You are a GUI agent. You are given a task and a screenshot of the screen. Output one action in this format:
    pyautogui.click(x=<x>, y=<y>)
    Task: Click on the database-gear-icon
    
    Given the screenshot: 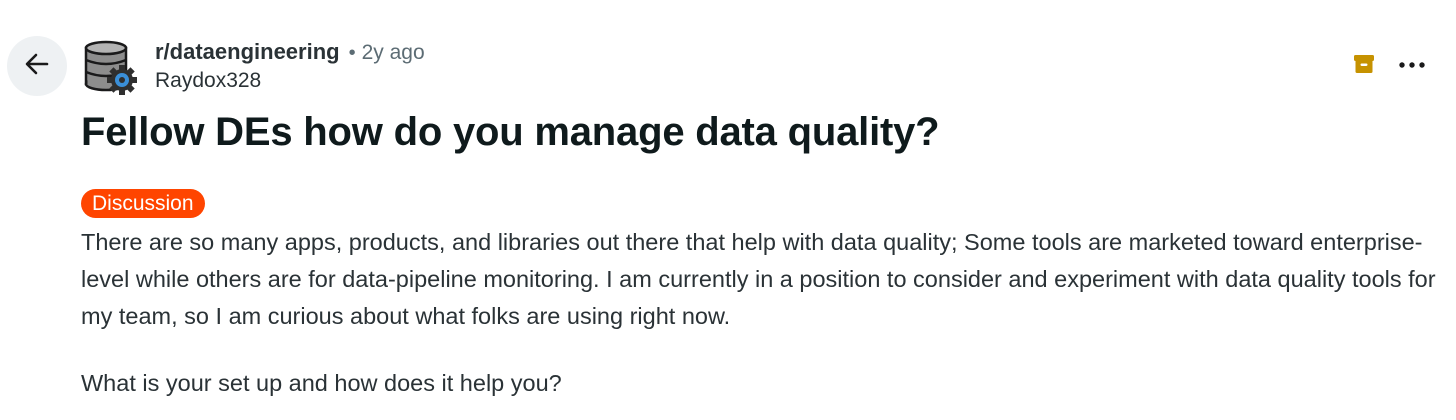 What is the action you would take?
    pyautogui.click(x=110, y=71)
    